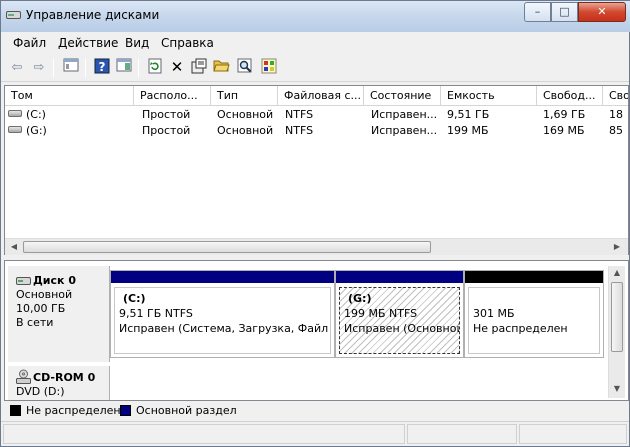 The height and width of the screenshot is (447, 630). Describe the element at coordinates (59, 314) in the screenshot. I see `disk-0-label: Диск 0 Основной 10,00 ГБ В сети` at that location.